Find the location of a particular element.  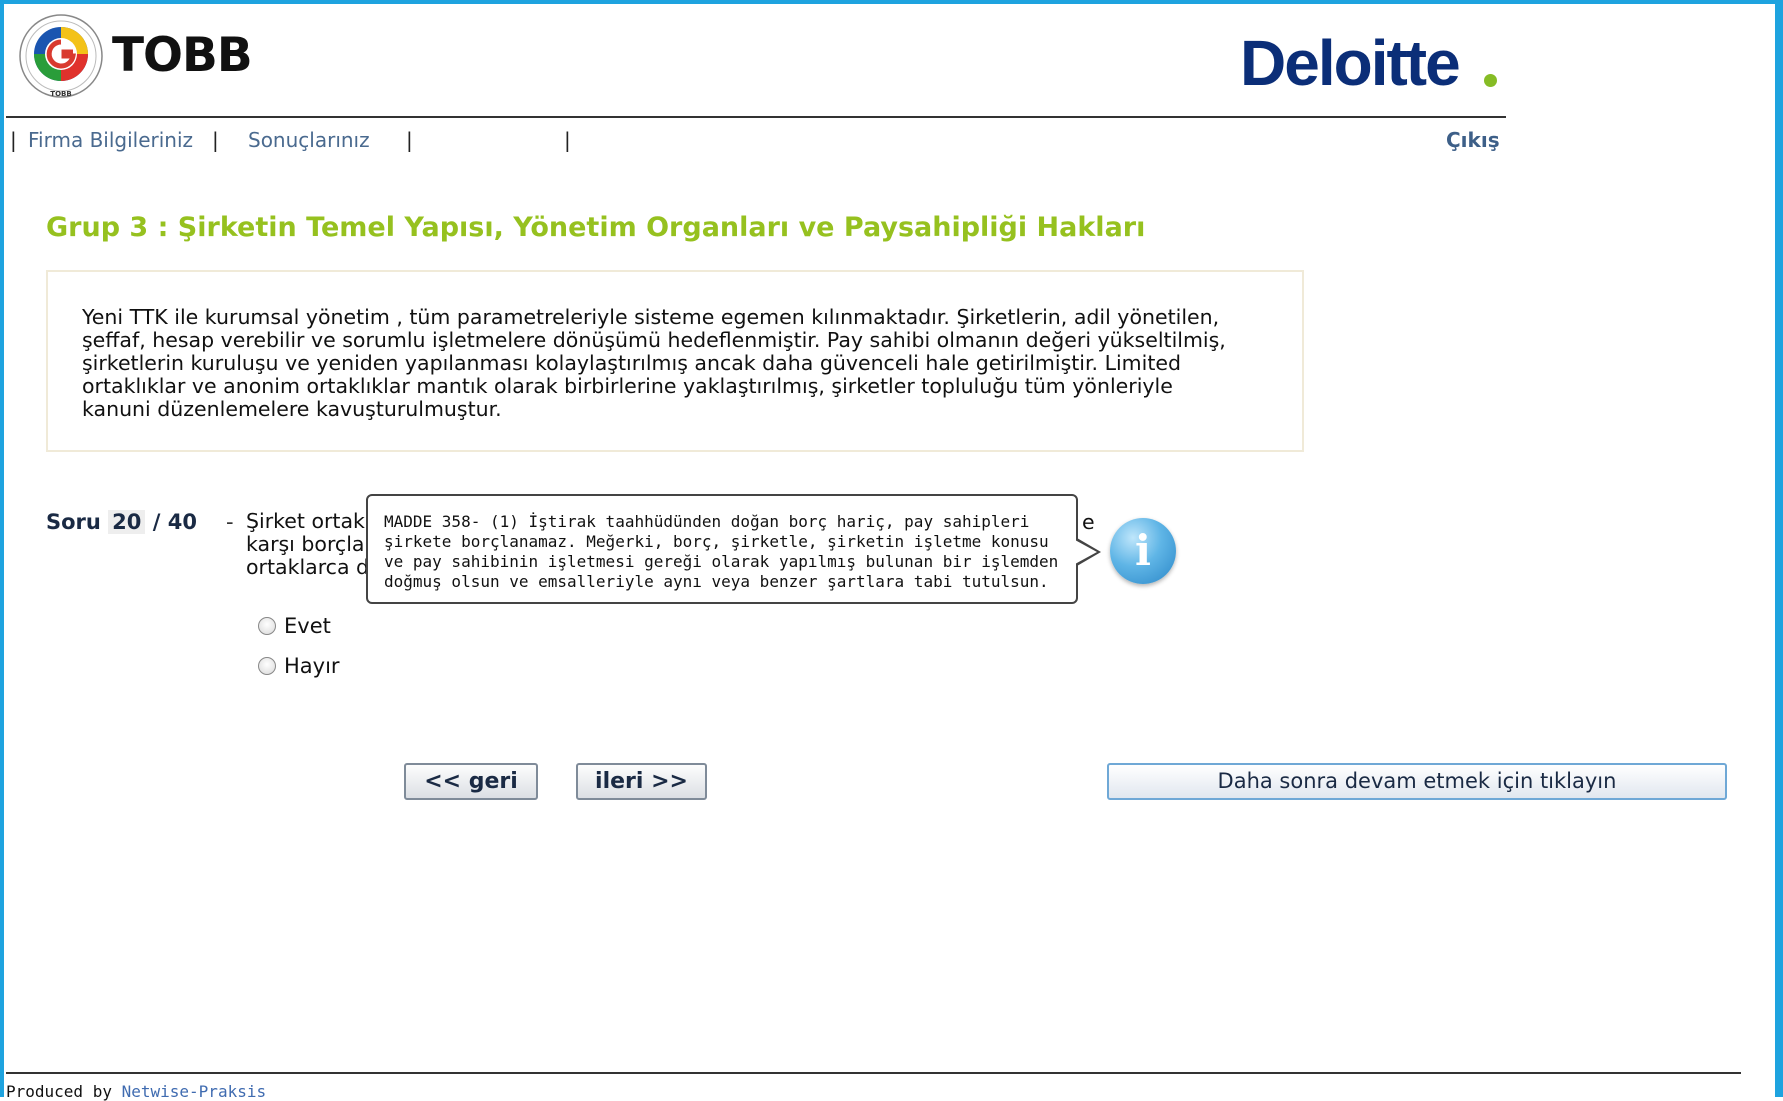

option-evet-label: Evet is located at coordinates (307, 626).